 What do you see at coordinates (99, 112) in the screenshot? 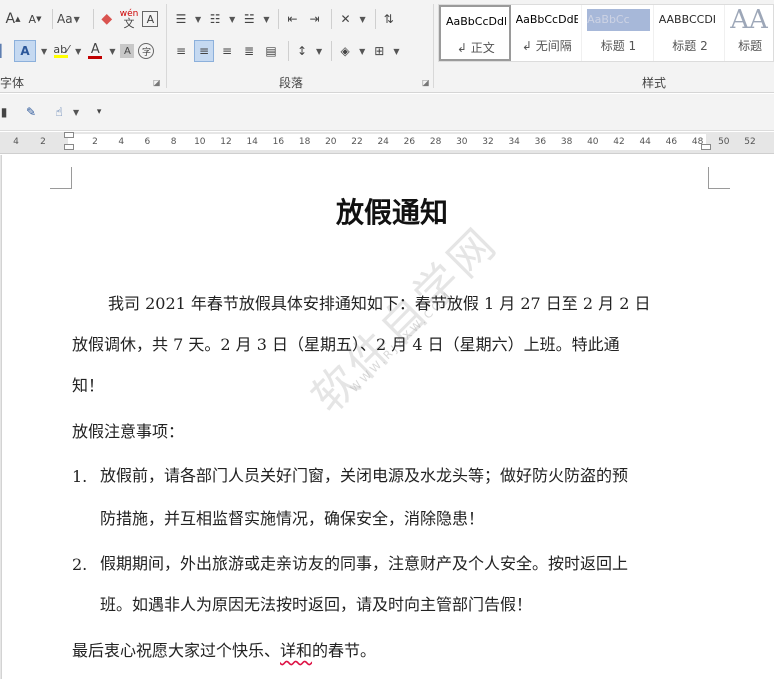
I see `customize-qat-icon: ▾` at bounding box center [99, 112].